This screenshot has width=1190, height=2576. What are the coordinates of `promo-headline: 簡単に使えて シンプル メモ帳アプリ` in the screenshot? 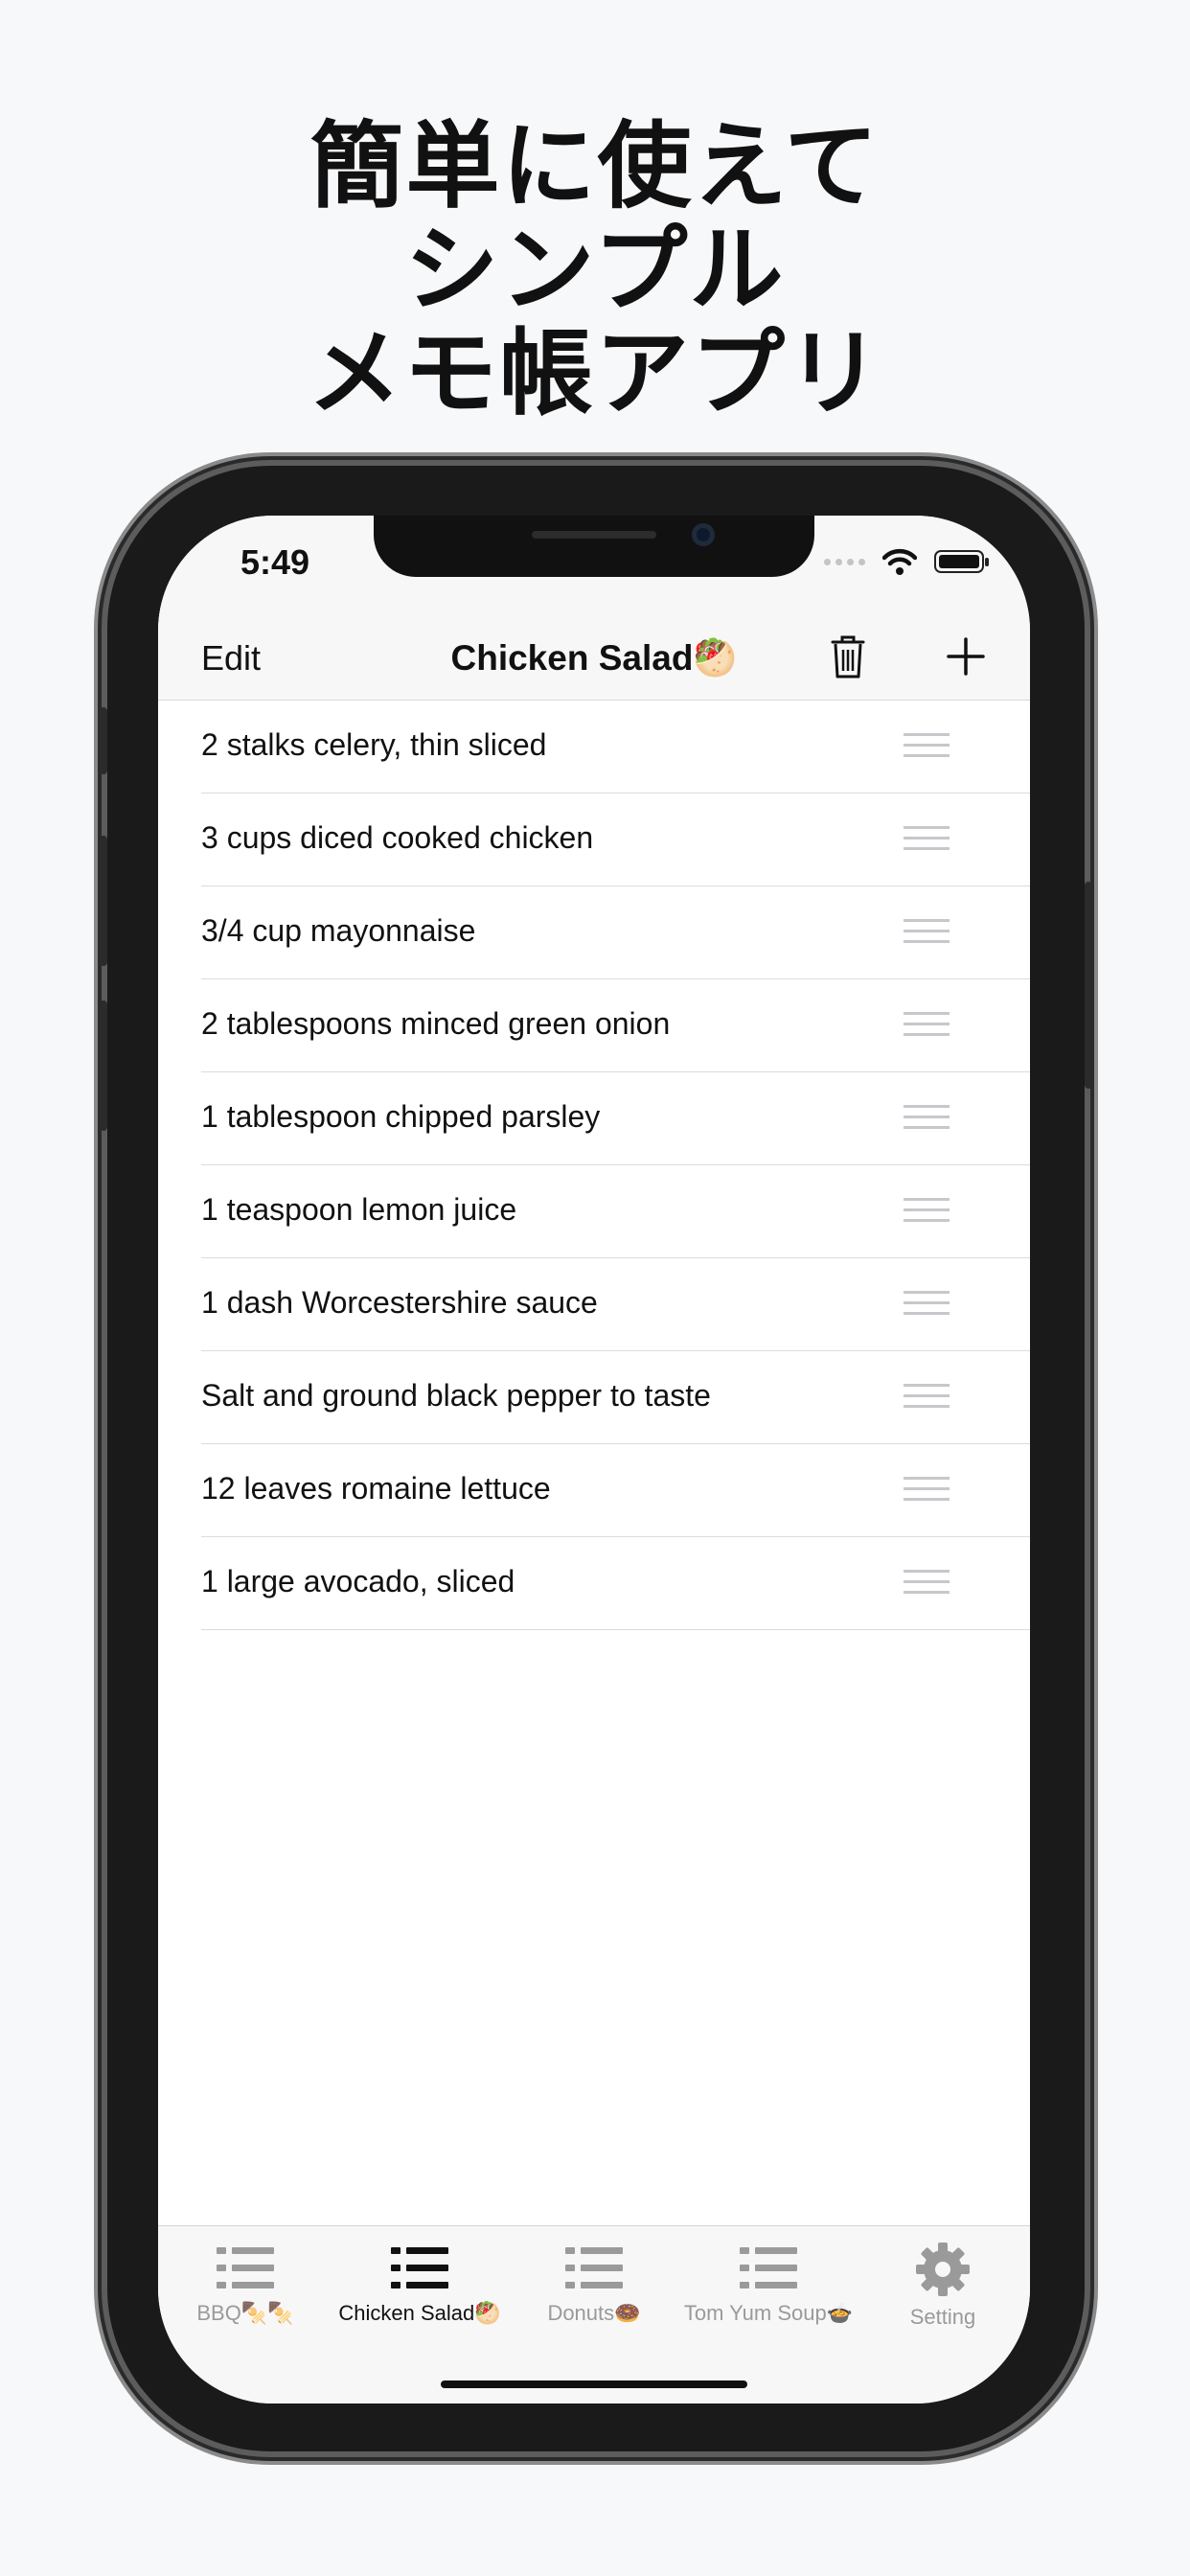 It's located at (595, 270).